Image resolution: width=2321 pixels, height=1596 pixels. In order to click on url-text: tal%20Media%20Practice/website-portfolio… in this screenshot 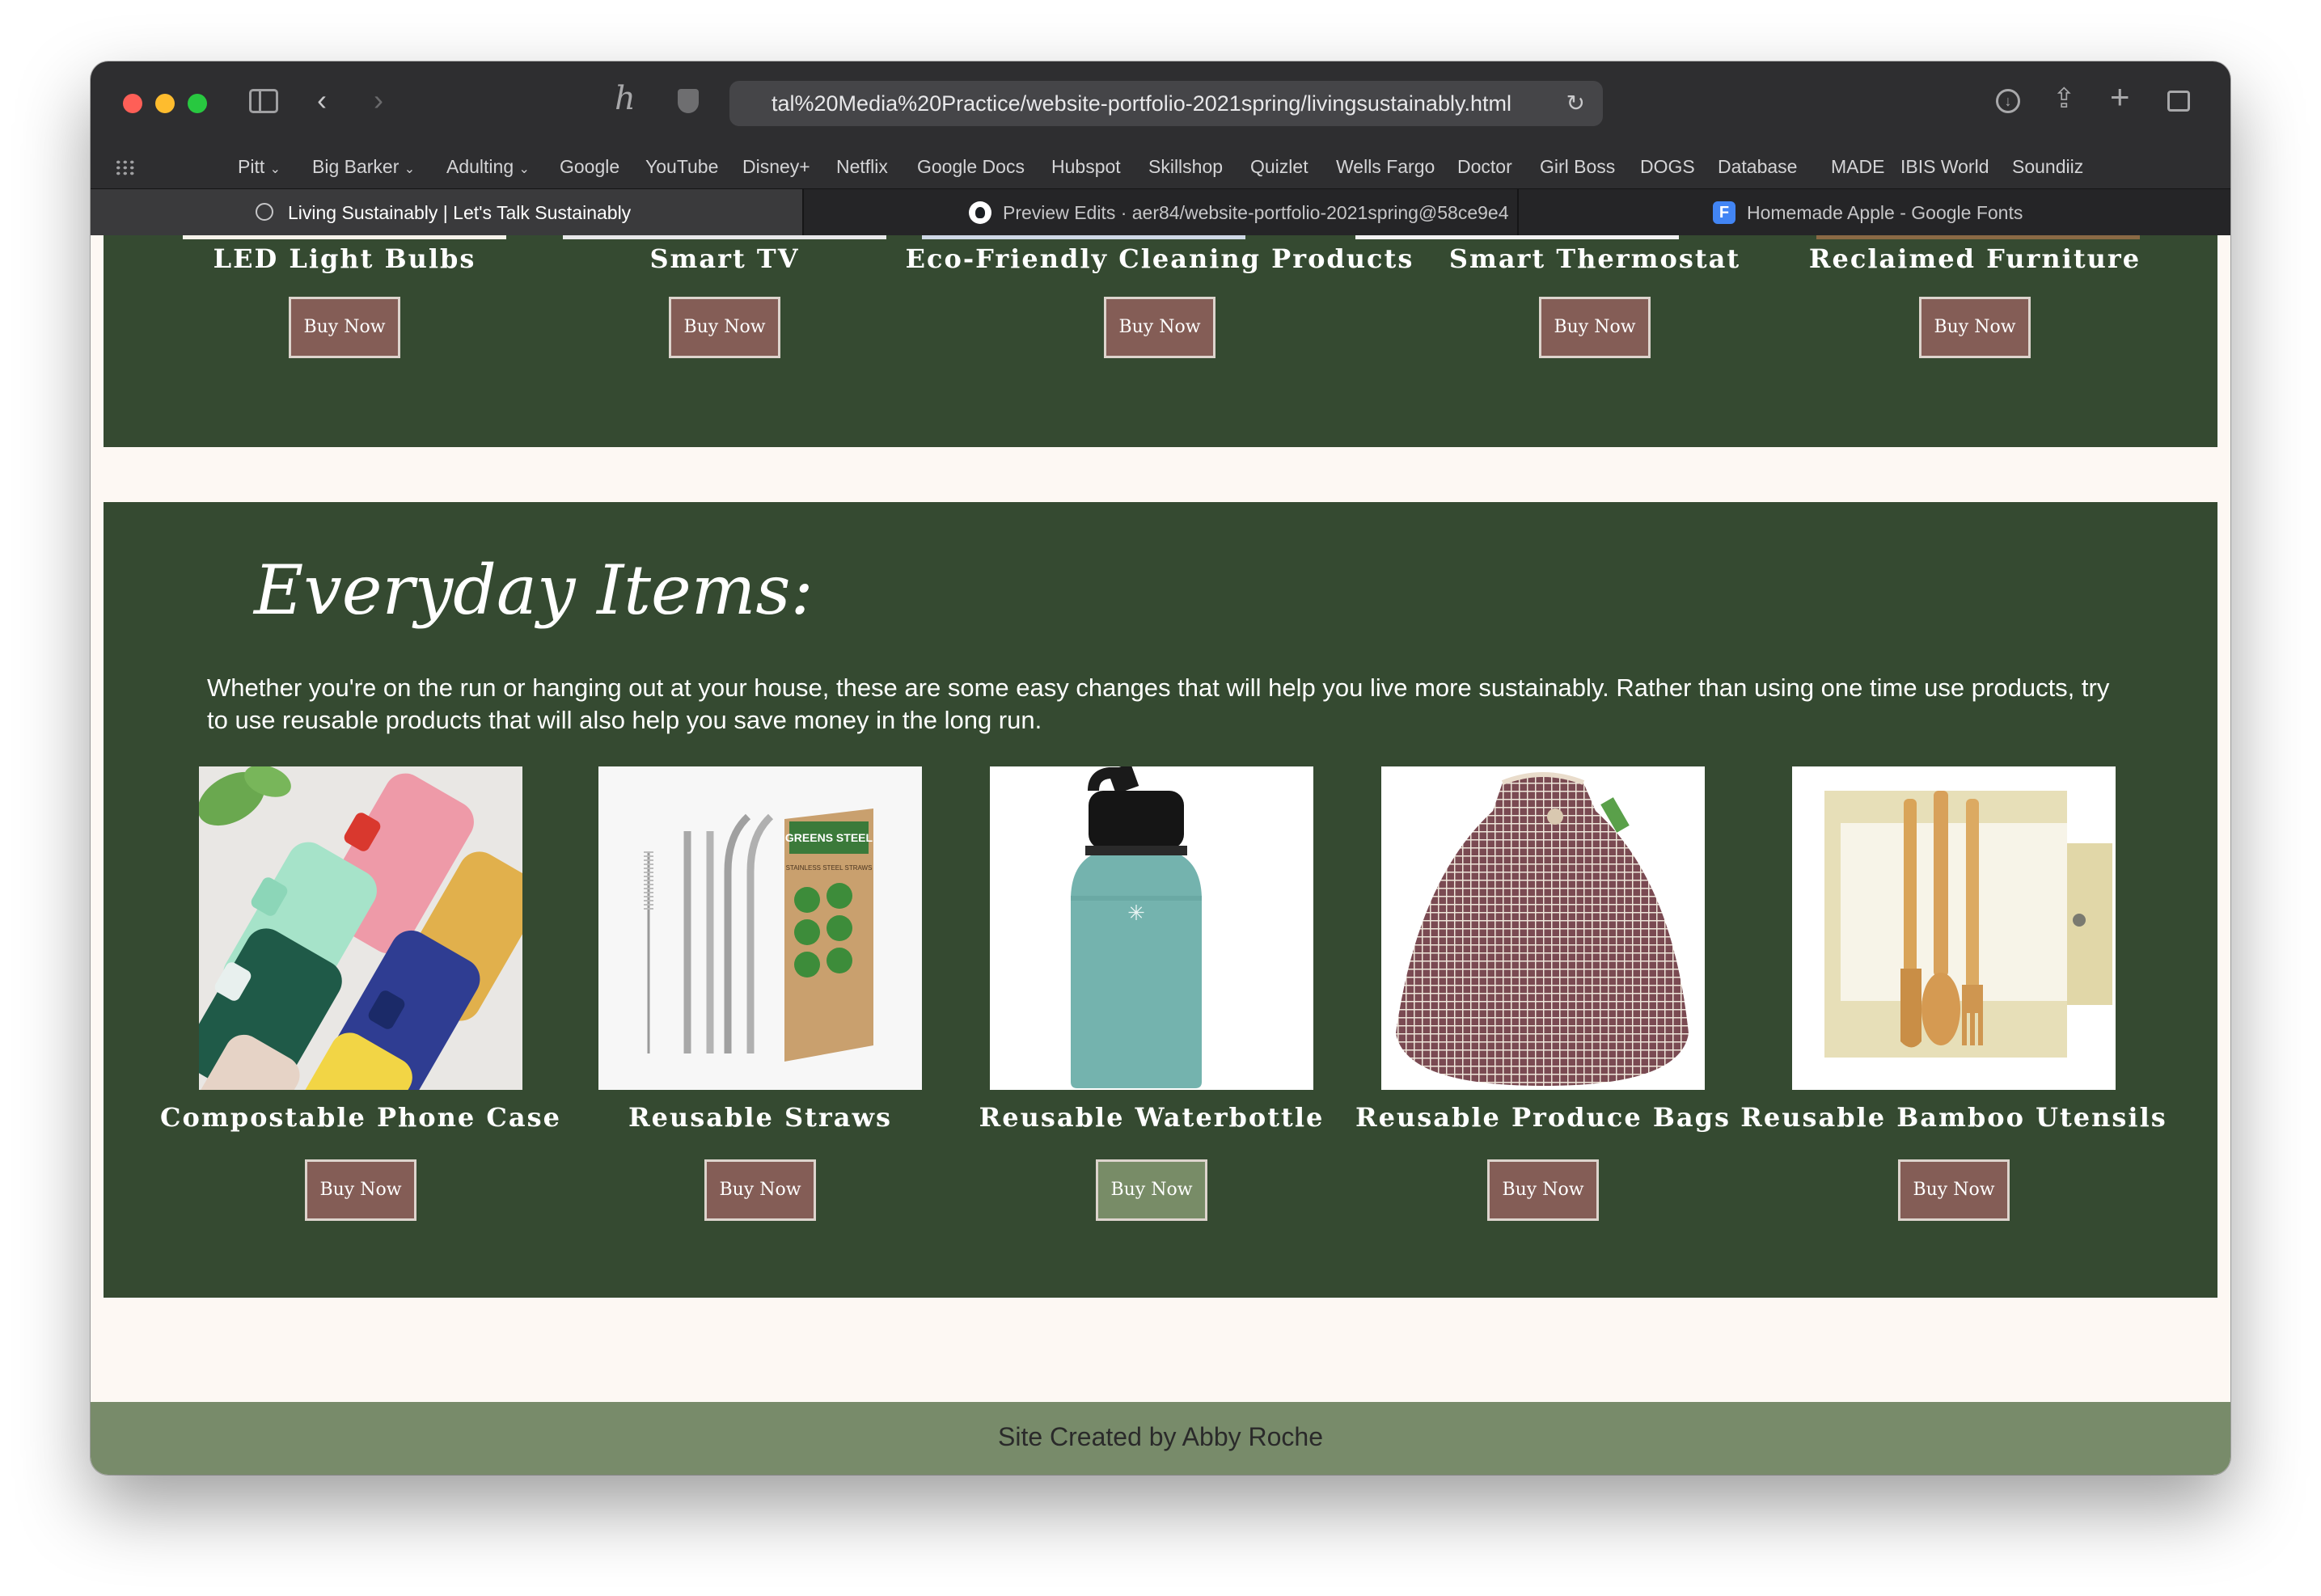, I will do `click(1141, 103)`.